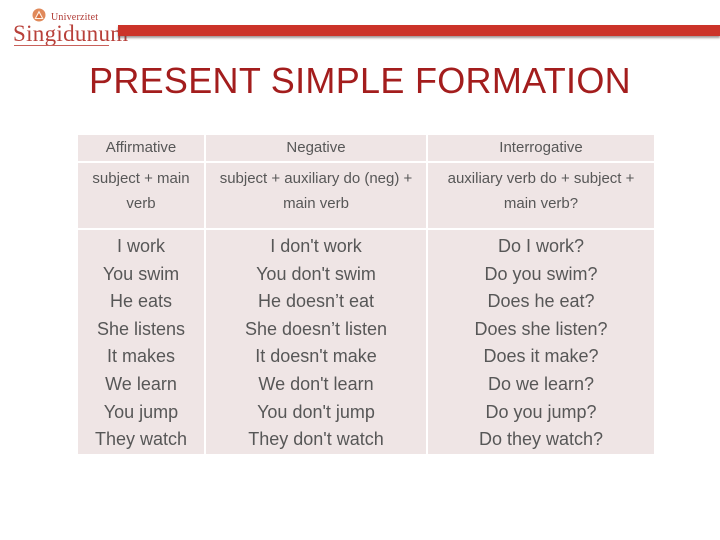 This screenshot has height=540, width=720. I want to click on example-interrogative: Do I work?, so click(541, 246).